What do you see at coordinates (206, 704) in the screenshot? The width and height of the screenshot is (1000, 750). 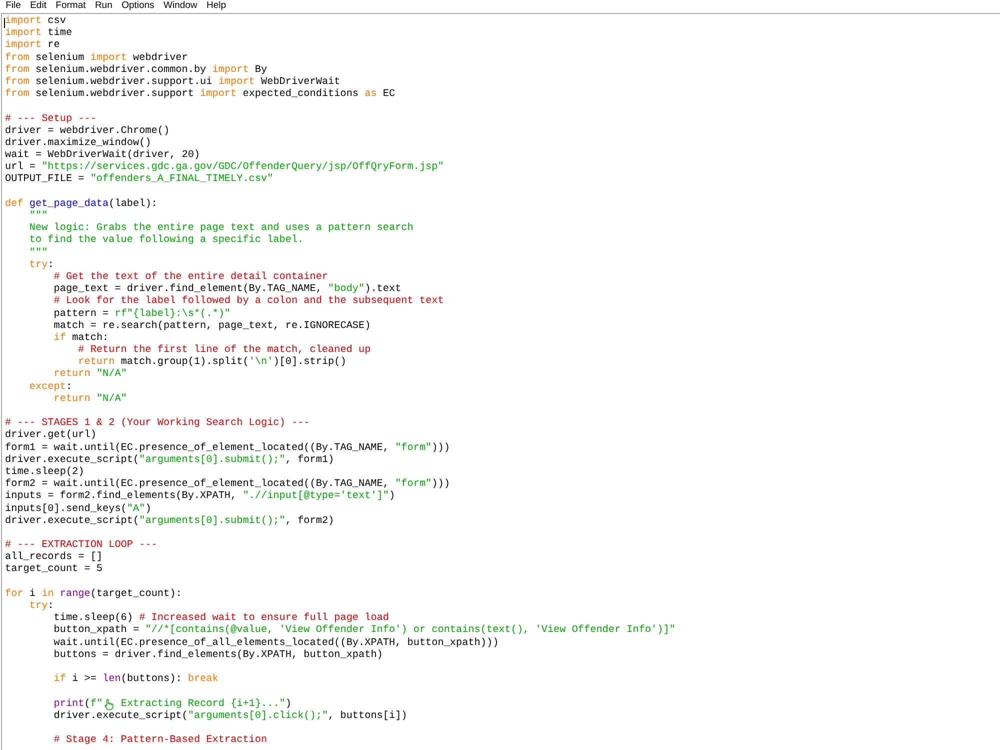 I see `code-text: Extracting Record {i+1}...")` at bounding box center [206, 704].